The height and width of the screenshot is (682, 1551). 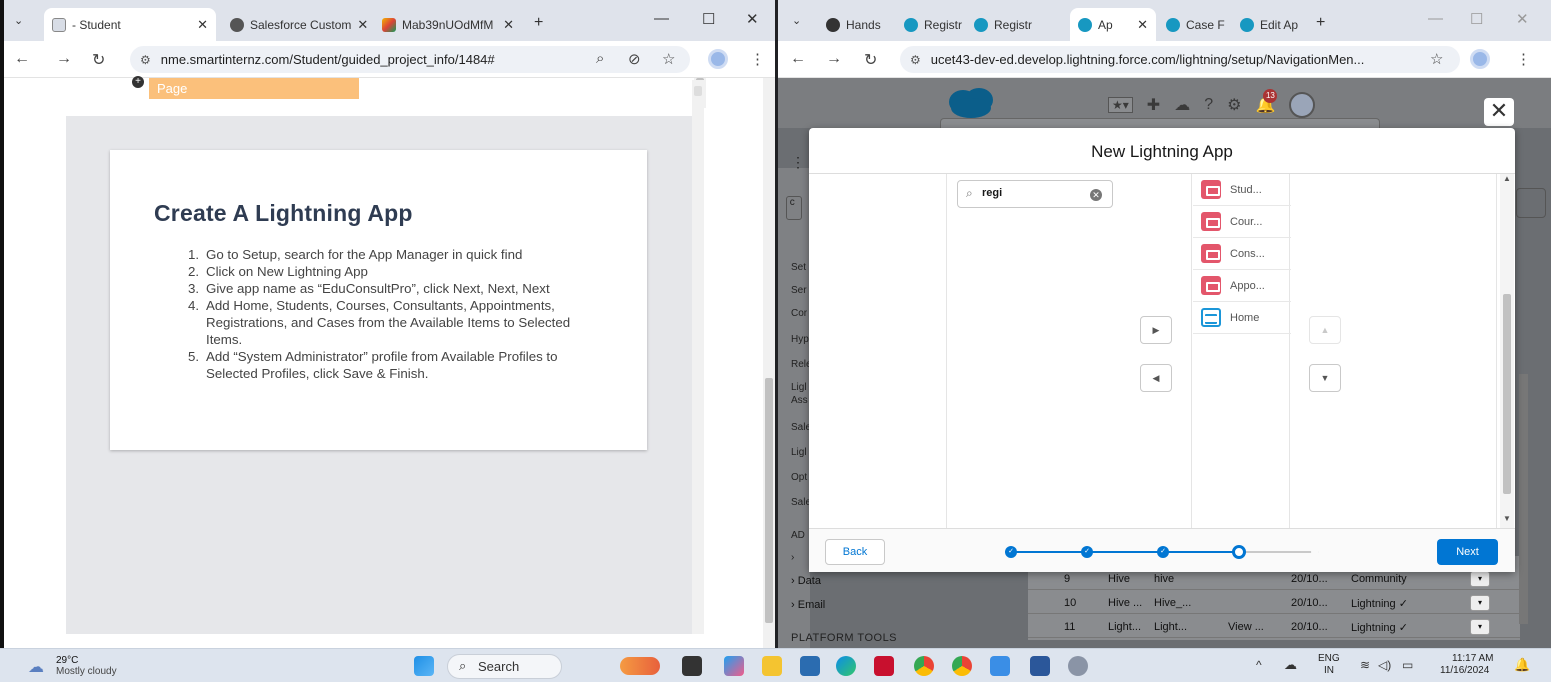 I want to click on close-modal-icon: ✕, so click(x=1499, y=112).